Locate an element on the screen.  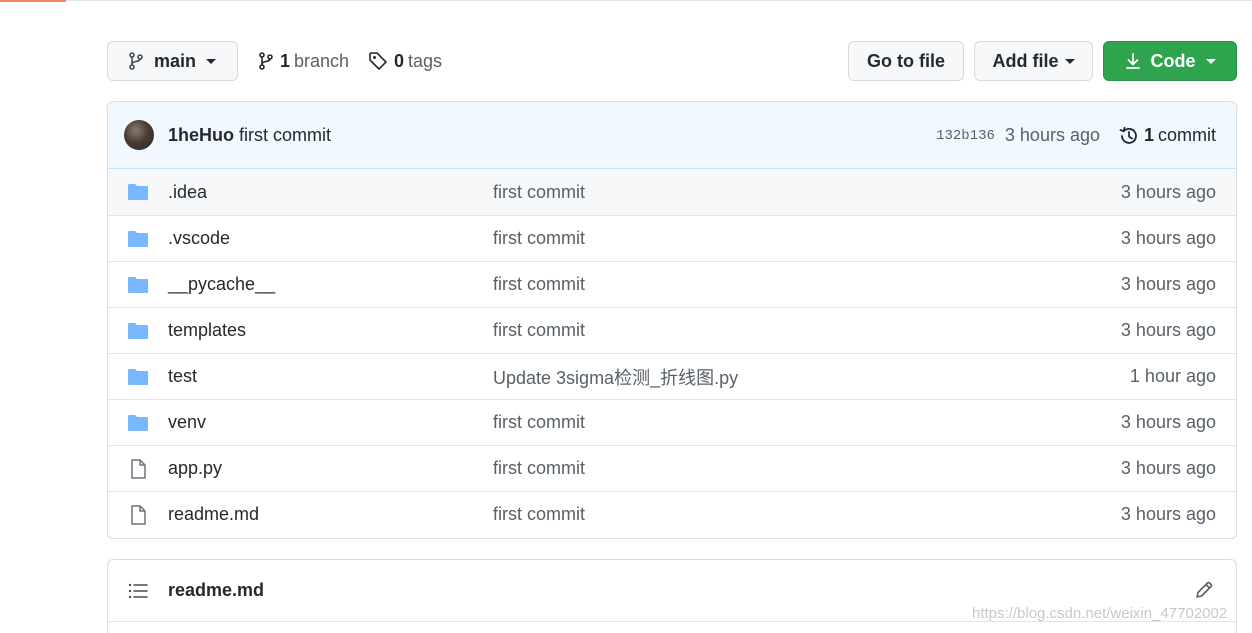
file-row: readme.md first commit 3 hours ago is located at coordinates (672, 514).